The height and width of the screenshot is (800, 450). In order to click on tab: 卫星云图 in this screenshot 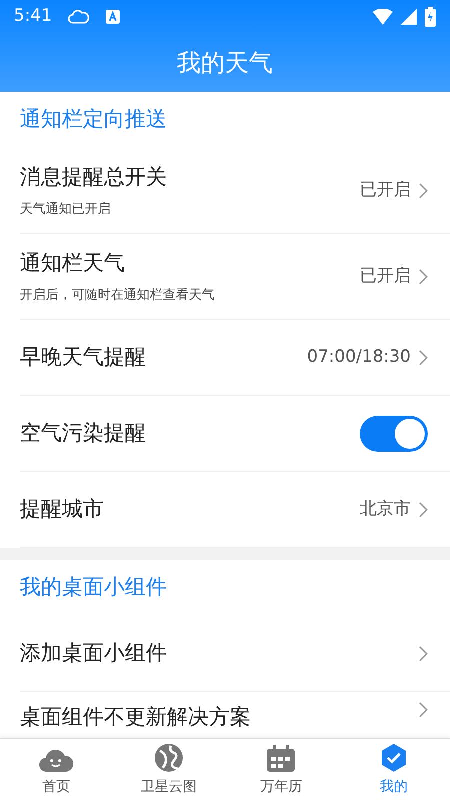, I will do `click(168, 769)`.